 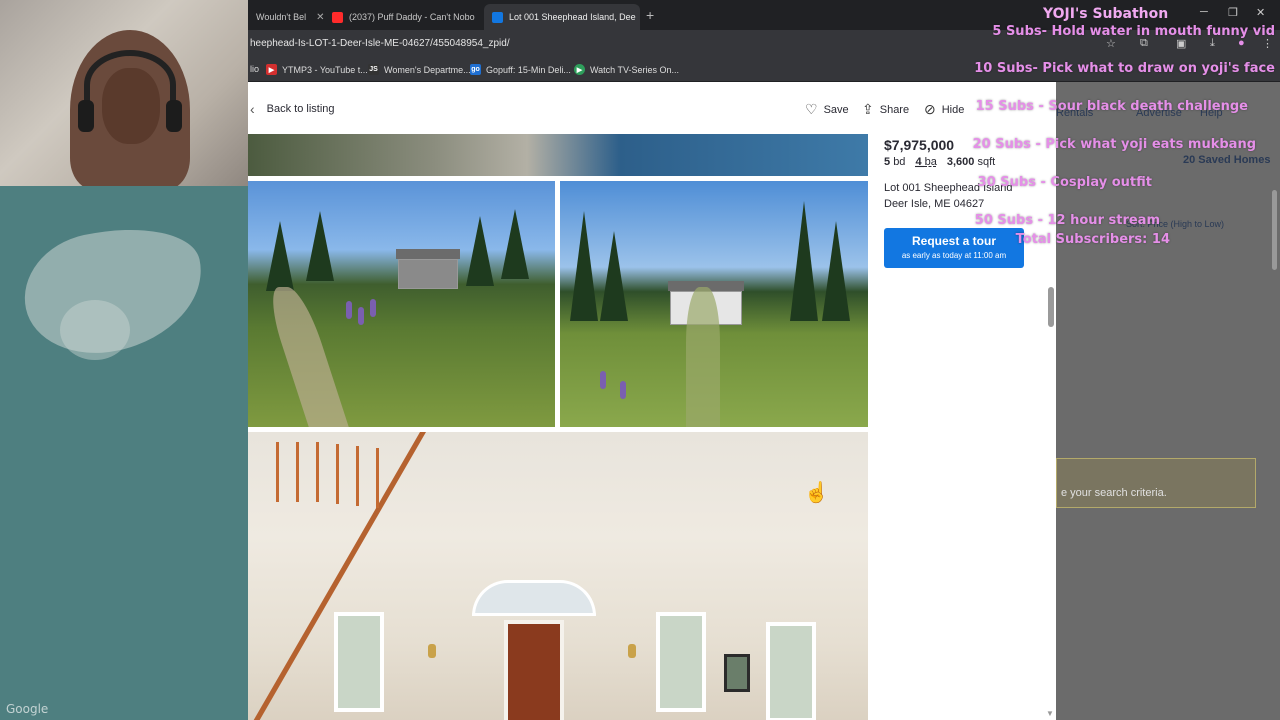 I want to click on tab-label: (2037) Puff Daddy - Can't Nobo, so click(x=412, y=17).